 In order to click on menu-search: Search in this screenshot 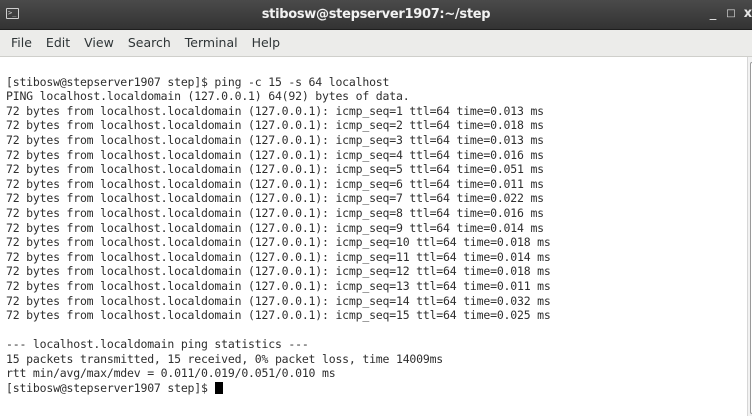, I will do `click(149, 43)`.